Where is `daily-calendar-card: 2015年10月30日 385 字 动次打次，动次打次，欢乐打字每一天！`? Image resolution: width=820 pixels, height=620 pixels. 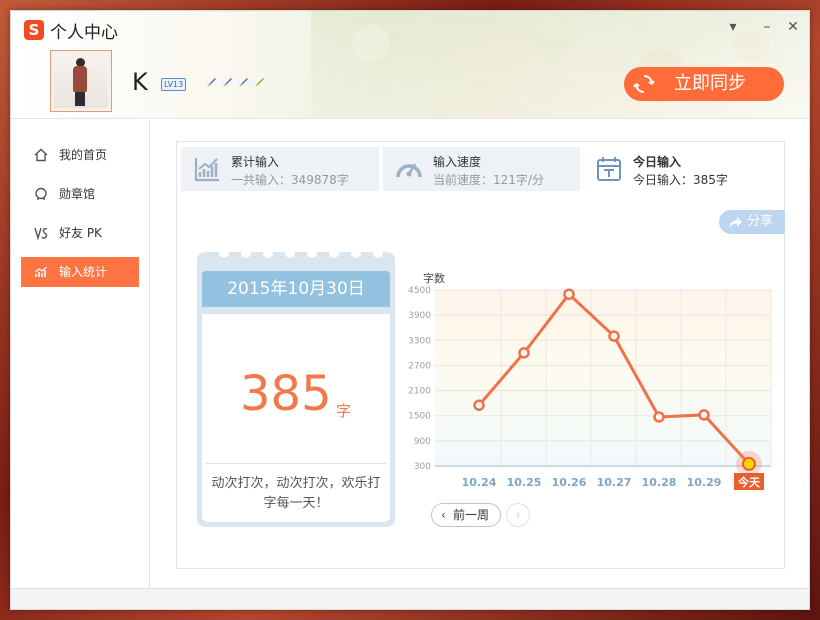 daily-calendar-card: 2015年10月30日 385 字 动次打次，动次打次，欢乐打字每一天！ is located at coordinates (296, 387).